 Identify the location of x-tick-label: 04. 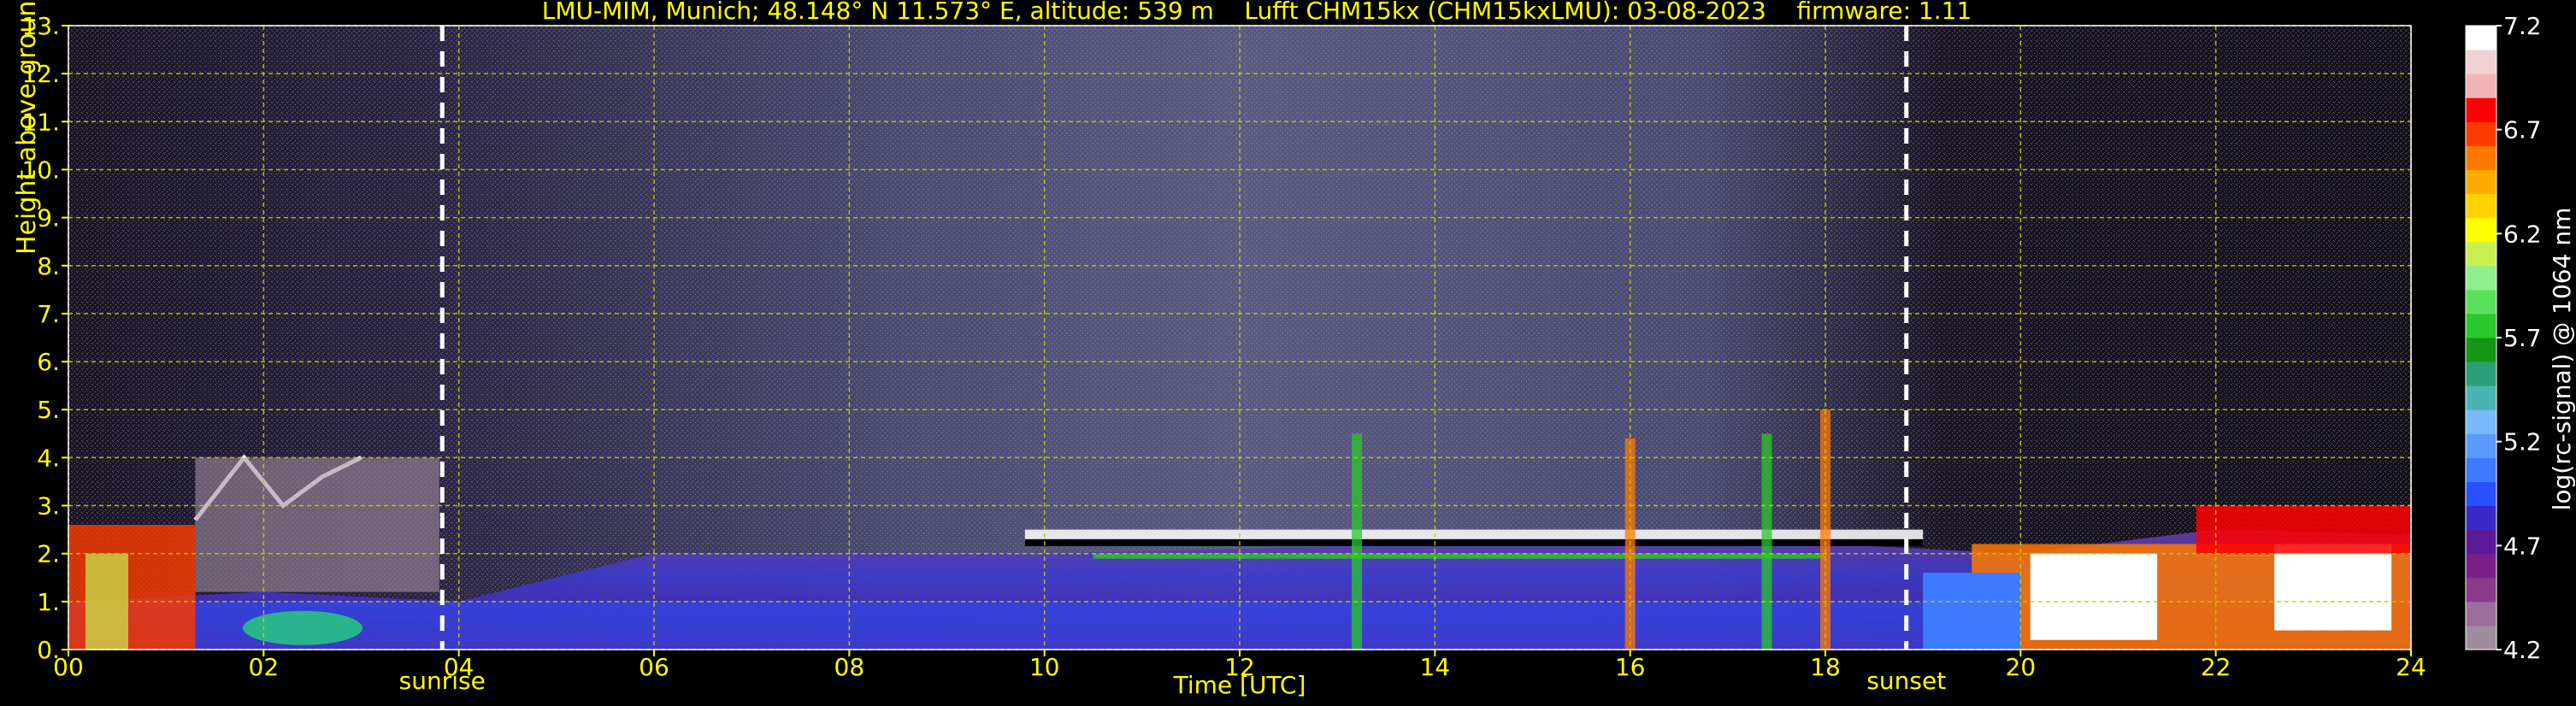
(459, 667).